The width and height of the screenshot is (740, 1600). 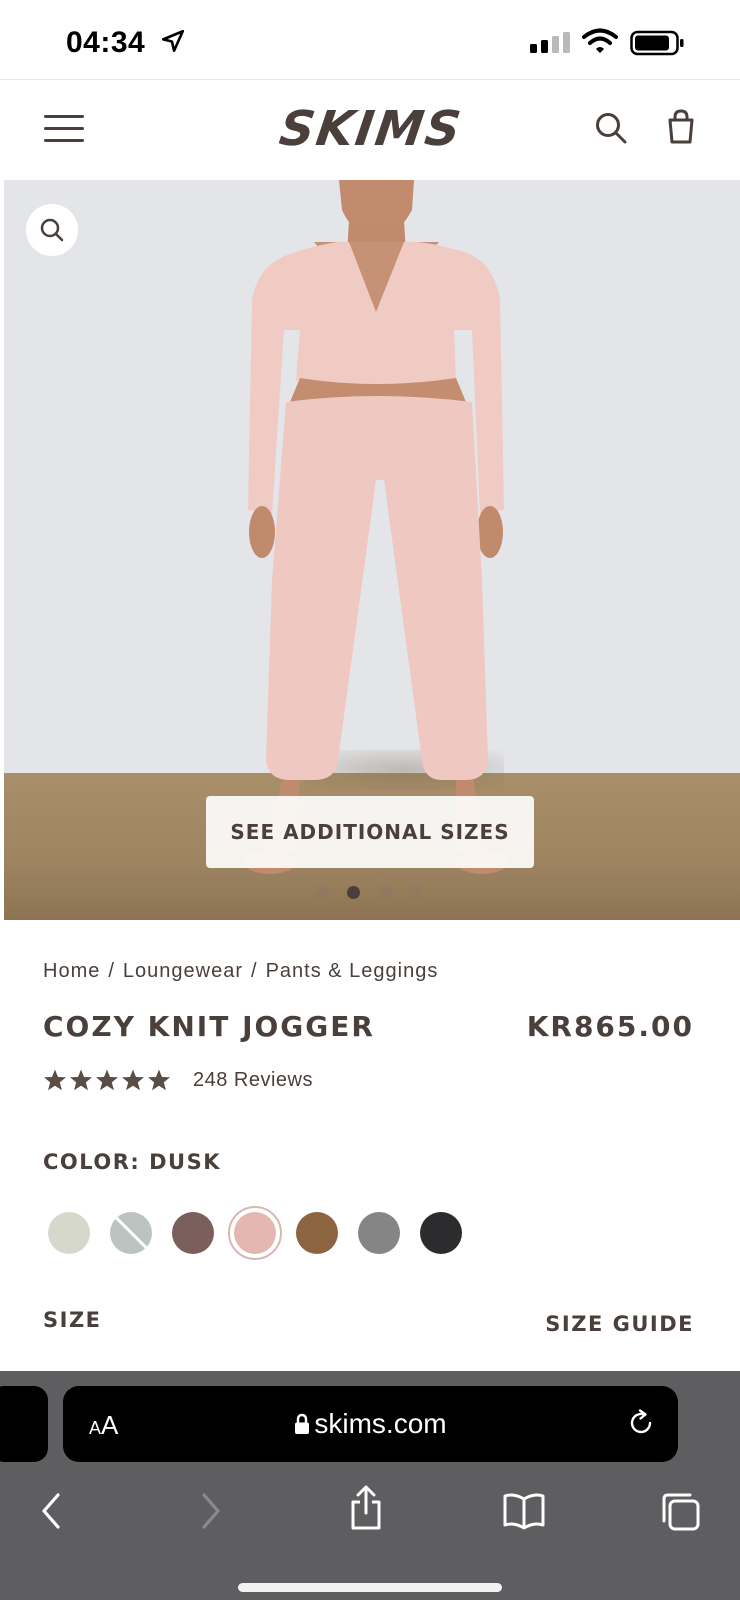 I want to click on swatch-mauve-brown, so click(x=193, y=1233).